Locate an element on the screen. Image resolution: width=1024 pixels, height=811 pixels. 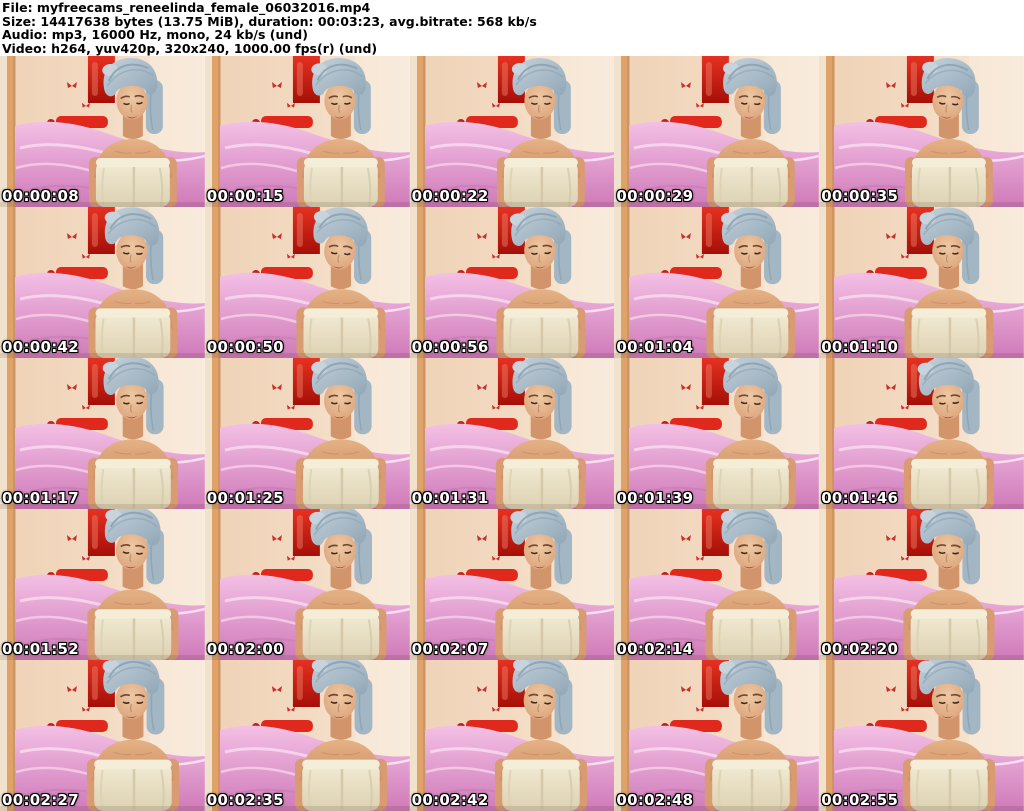
timestamp-overlay: 00:02:14 is located at coordinates (655, 649).